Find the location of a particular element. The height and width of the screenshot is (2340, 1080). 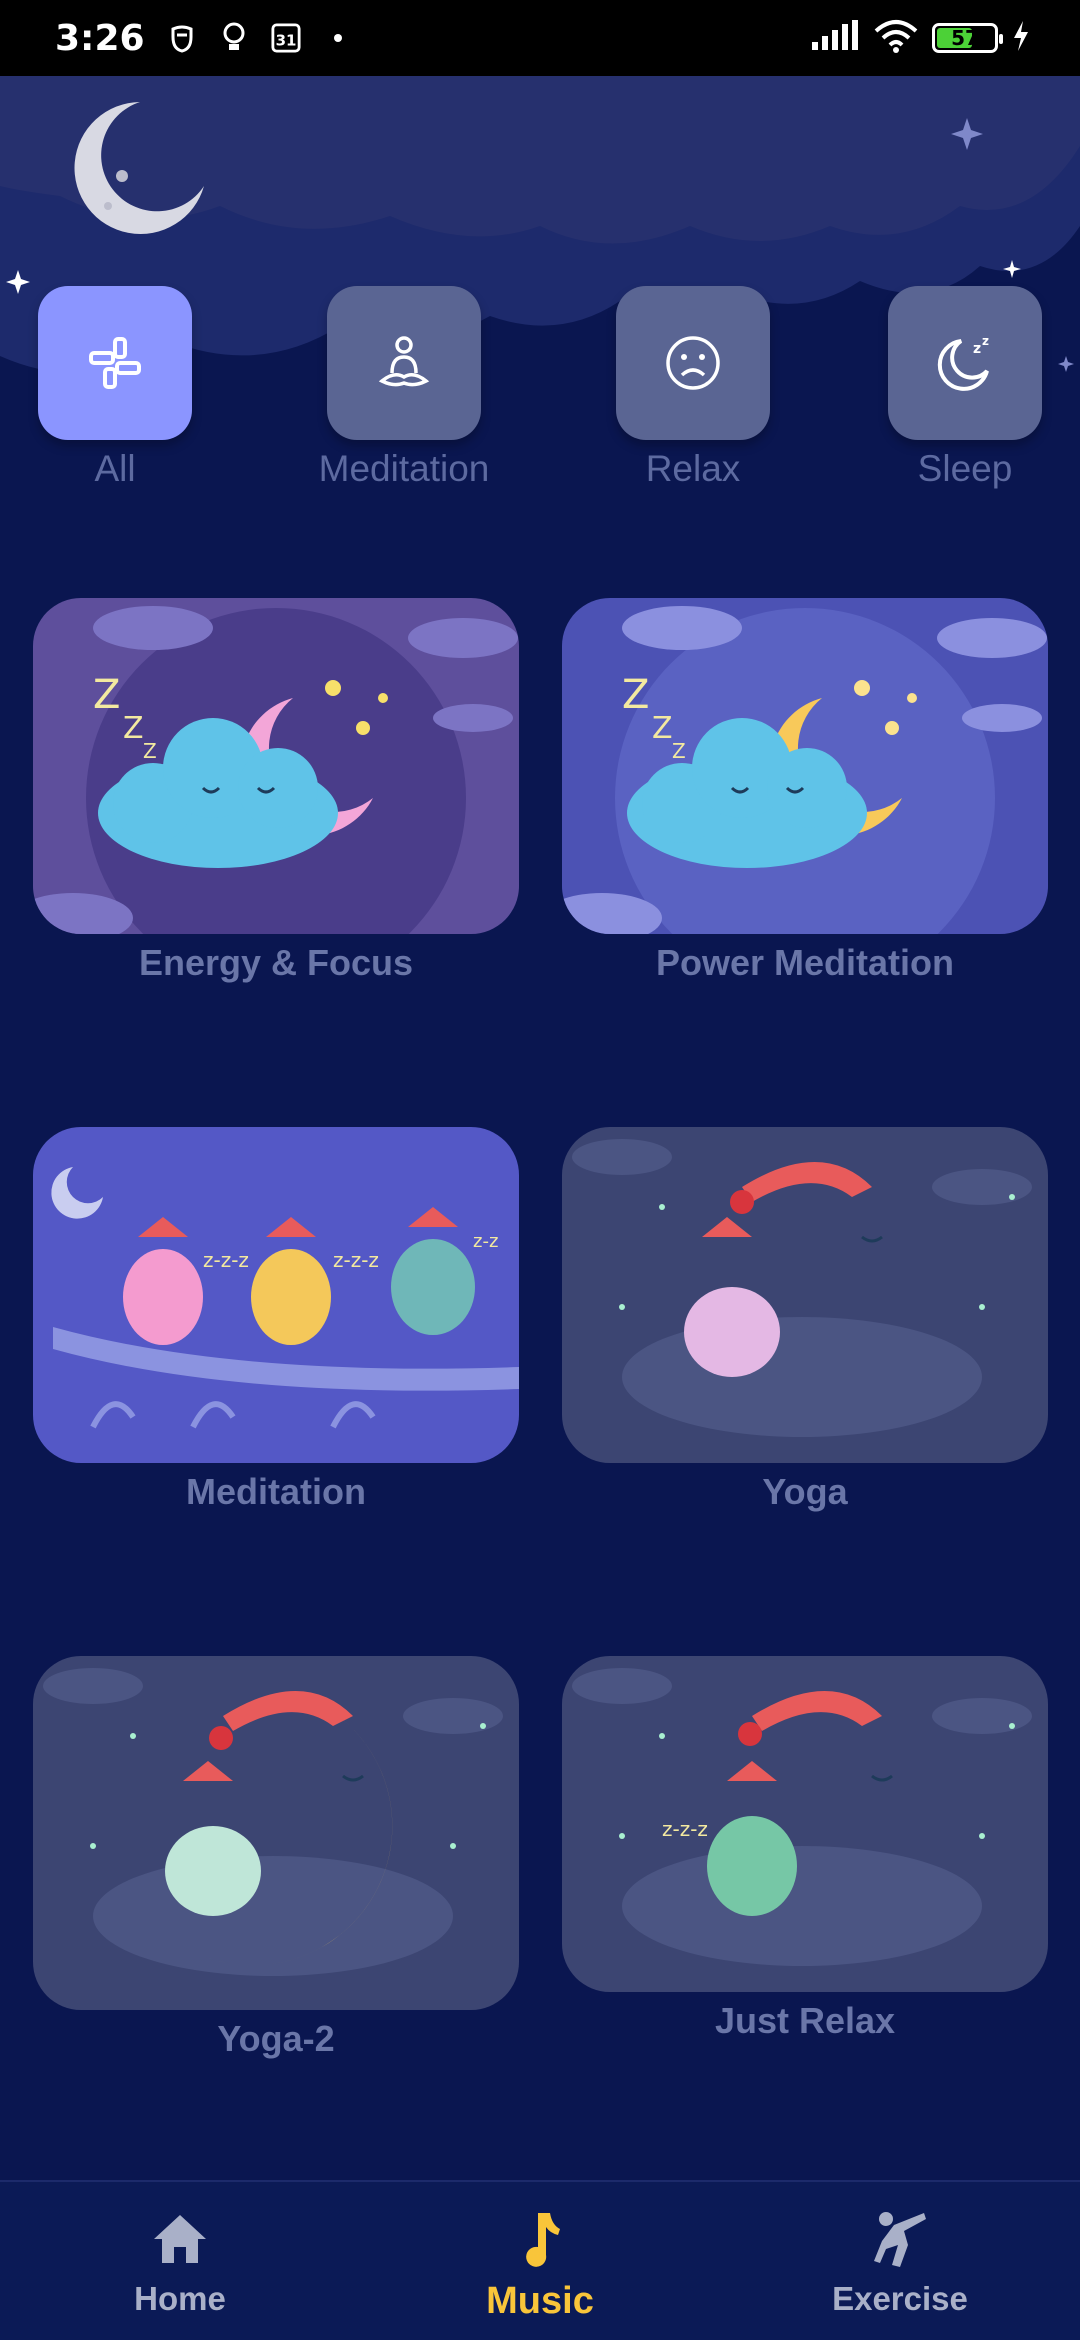

card-title: Power Meditation is located at coordinates (805, 962).